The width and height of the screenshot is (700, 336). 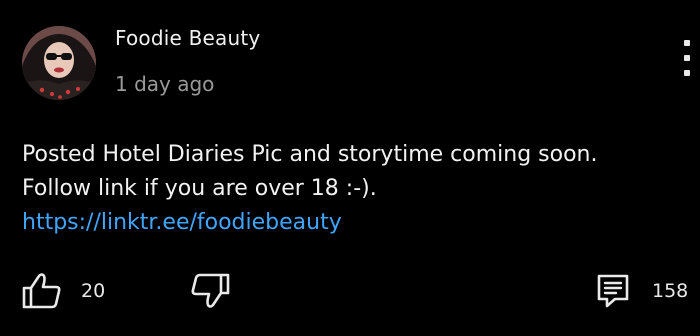 What do you see at coordinates (352, 223) in the screenshot?
I see `post-link: https://linktr.ee/foodiebeauty` at bounding box center [352, 223].